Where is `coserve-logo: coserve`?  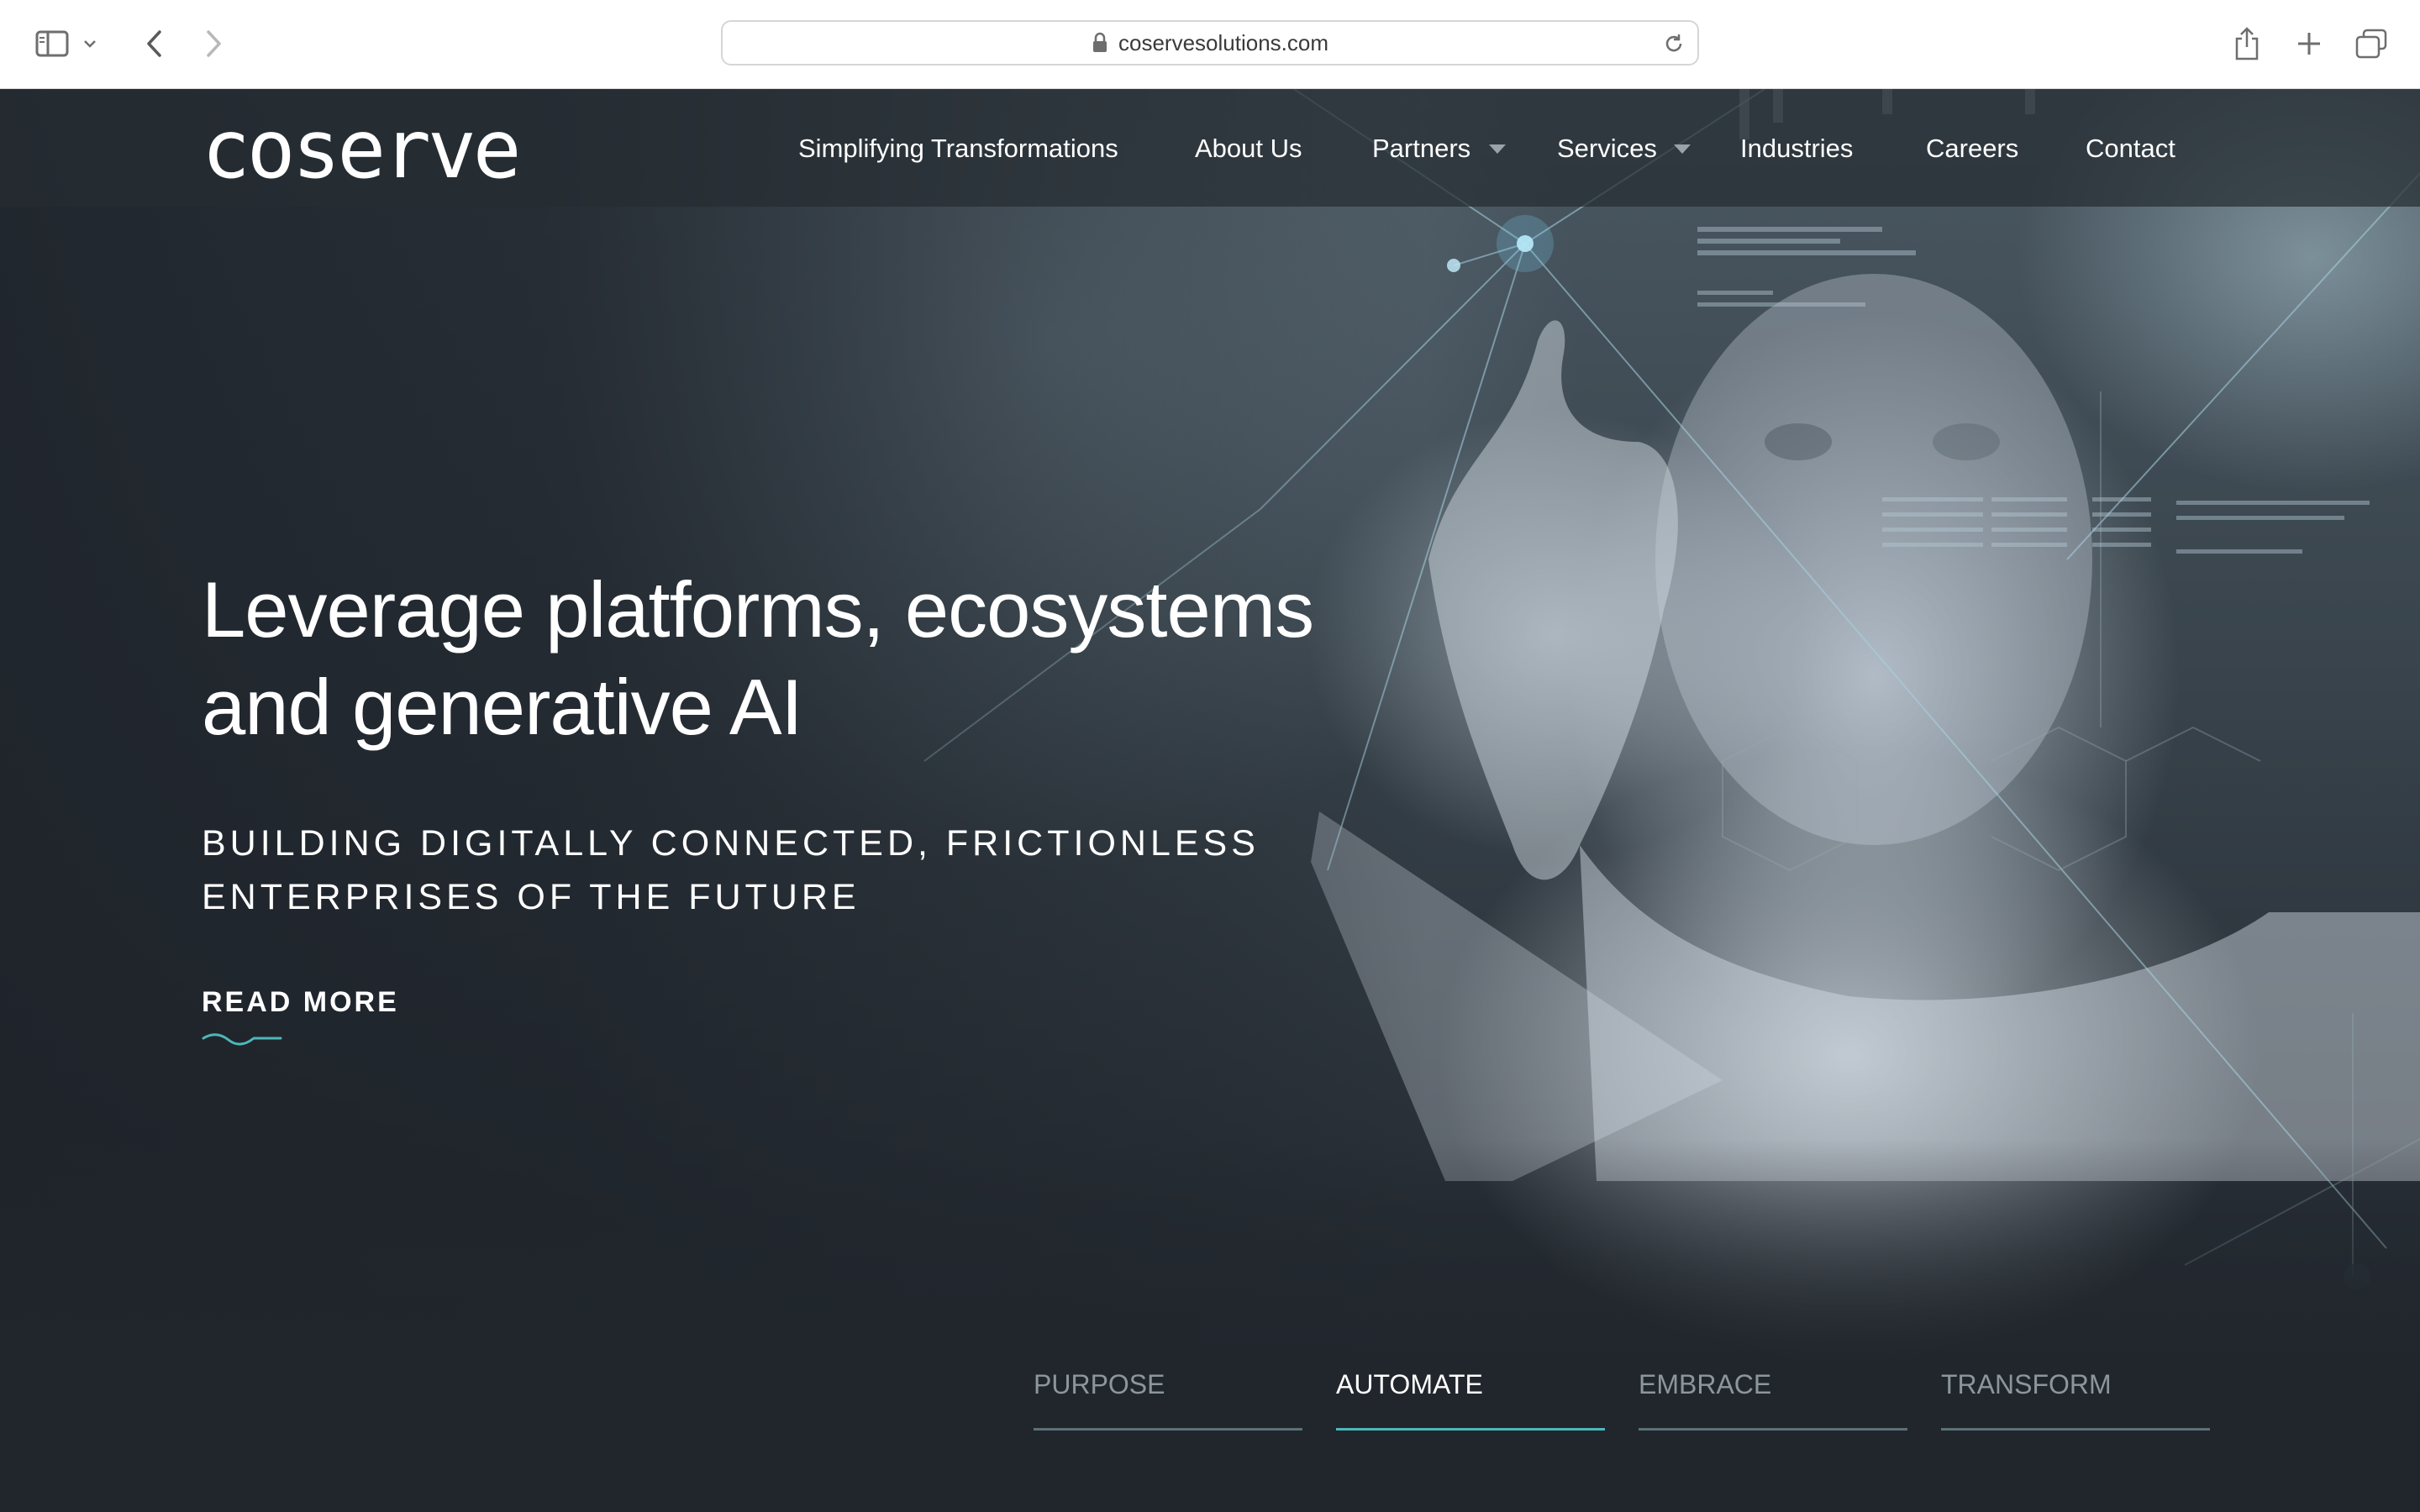 coserve-logo: coserve is located at coordinates (362, 150).